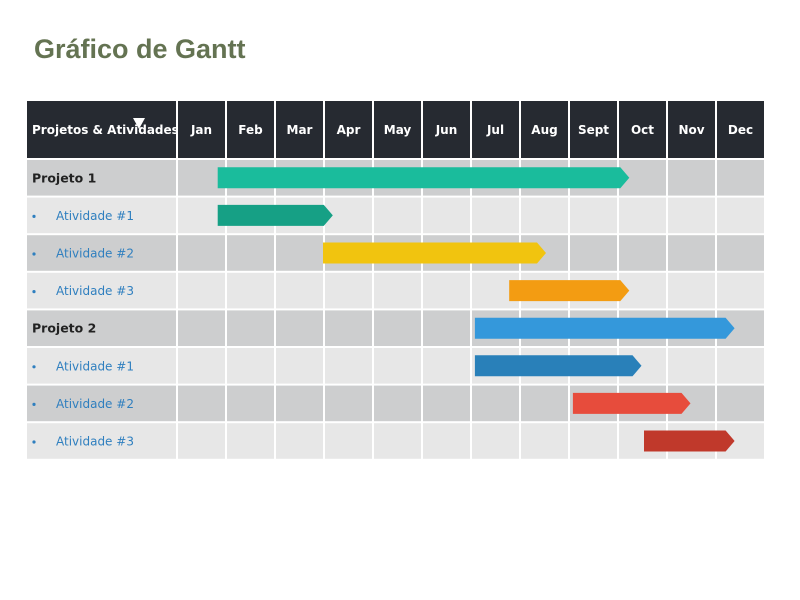  I want to click on month-label-nov: Nov, so click(691, 130).